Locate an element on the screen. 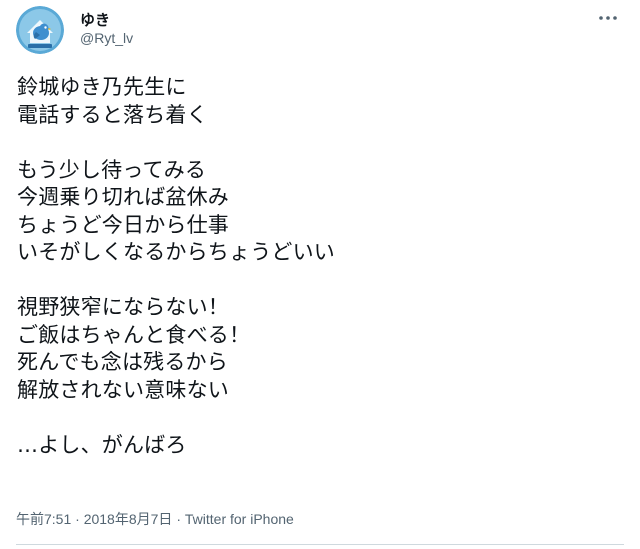  bird-avatar-icon is located at coordinates (40, 30).